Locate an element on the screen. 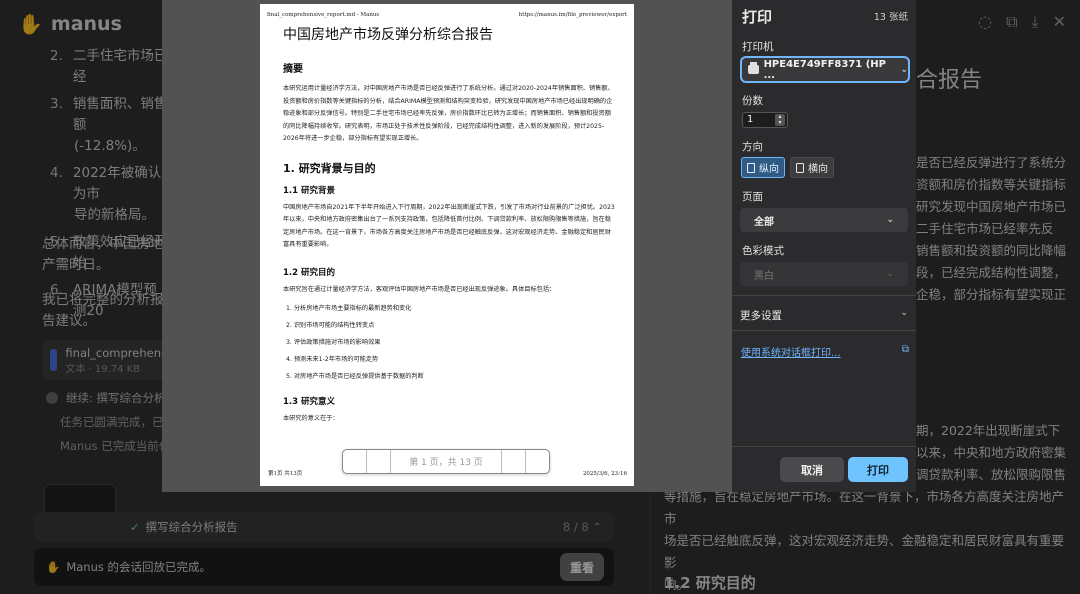 The image size is (1080, 594). page-navigator: 第 1 页，共 13 页 is located at coordinates (446, 461).